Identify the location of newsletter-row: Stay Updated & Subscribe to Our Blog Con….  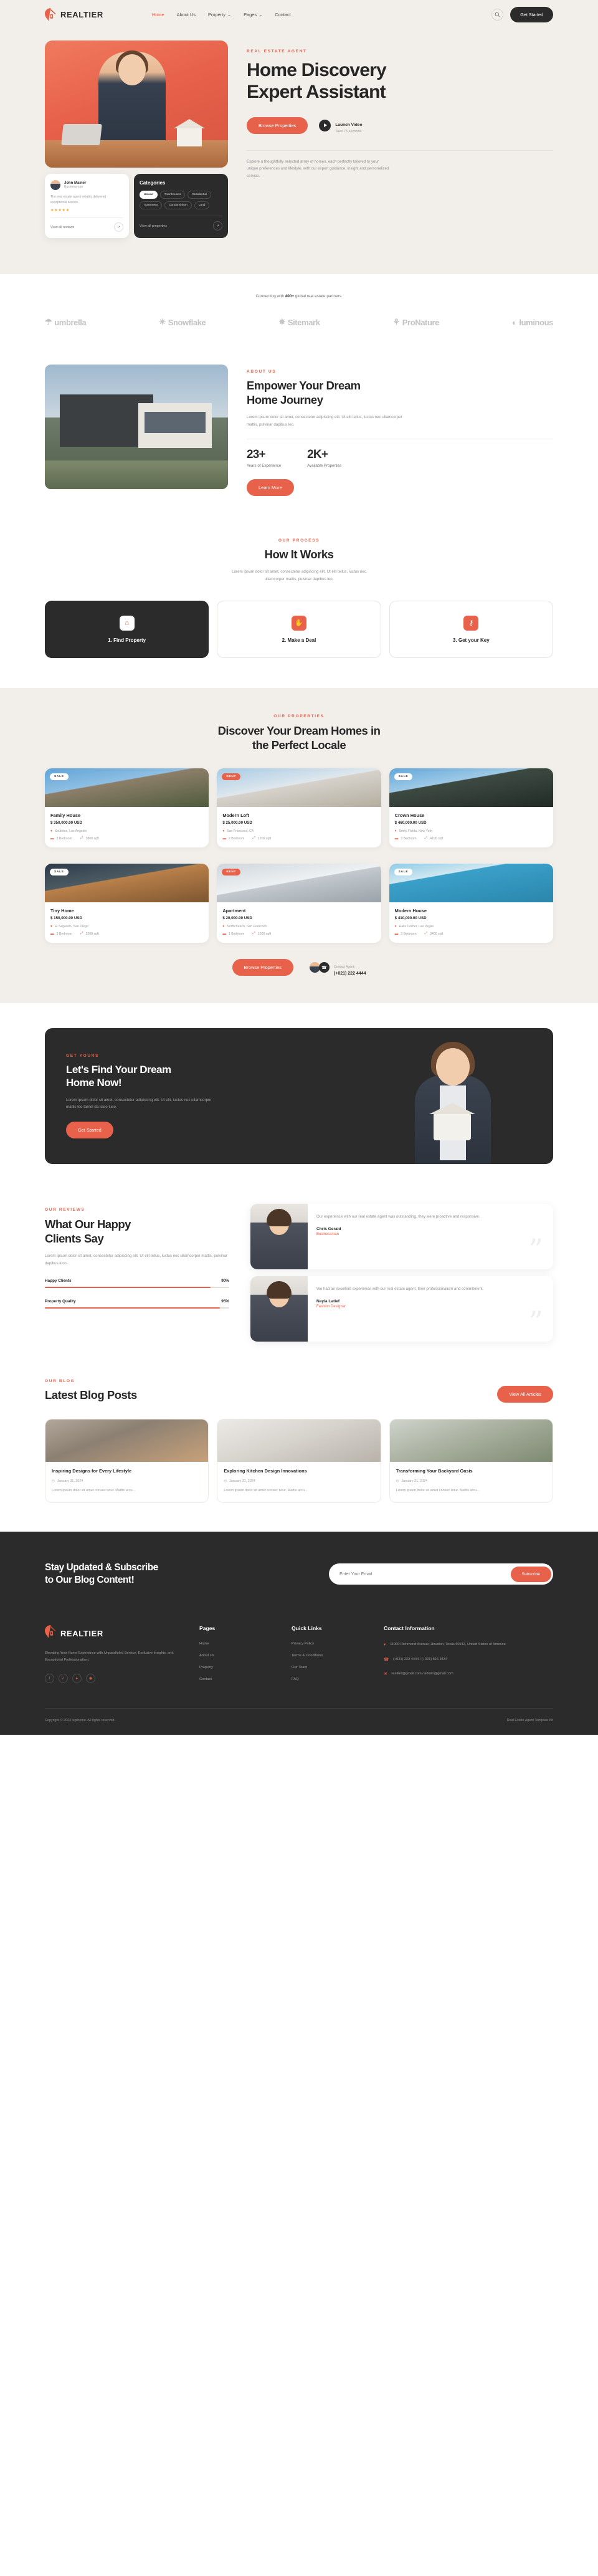
(299, 1574).